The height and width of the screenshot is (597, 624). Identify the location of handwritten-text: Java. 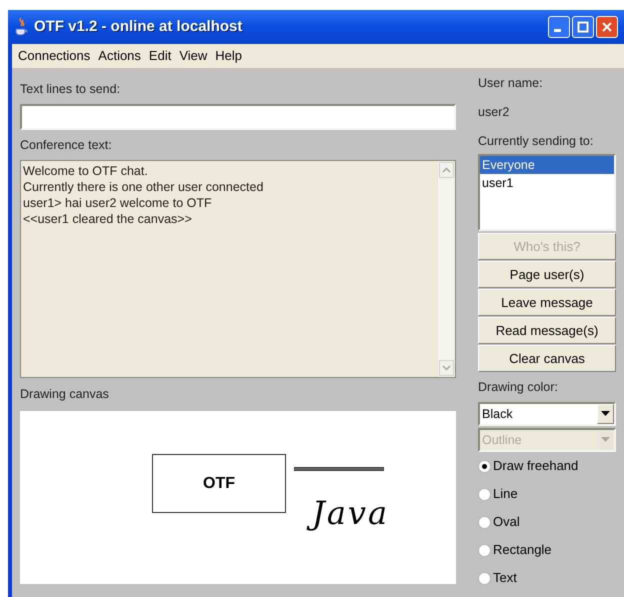
(353, 513).